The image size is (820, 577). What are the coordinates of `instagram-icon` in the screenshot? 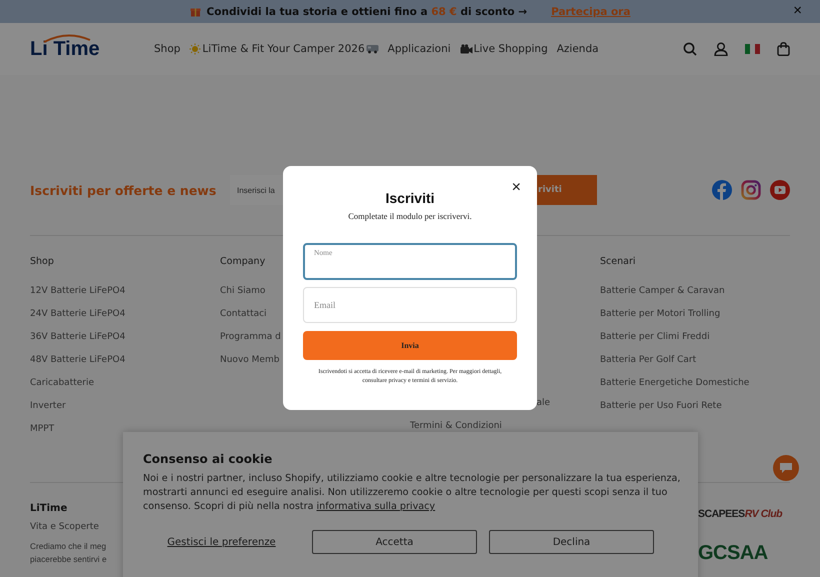 It's located at (751, 190).